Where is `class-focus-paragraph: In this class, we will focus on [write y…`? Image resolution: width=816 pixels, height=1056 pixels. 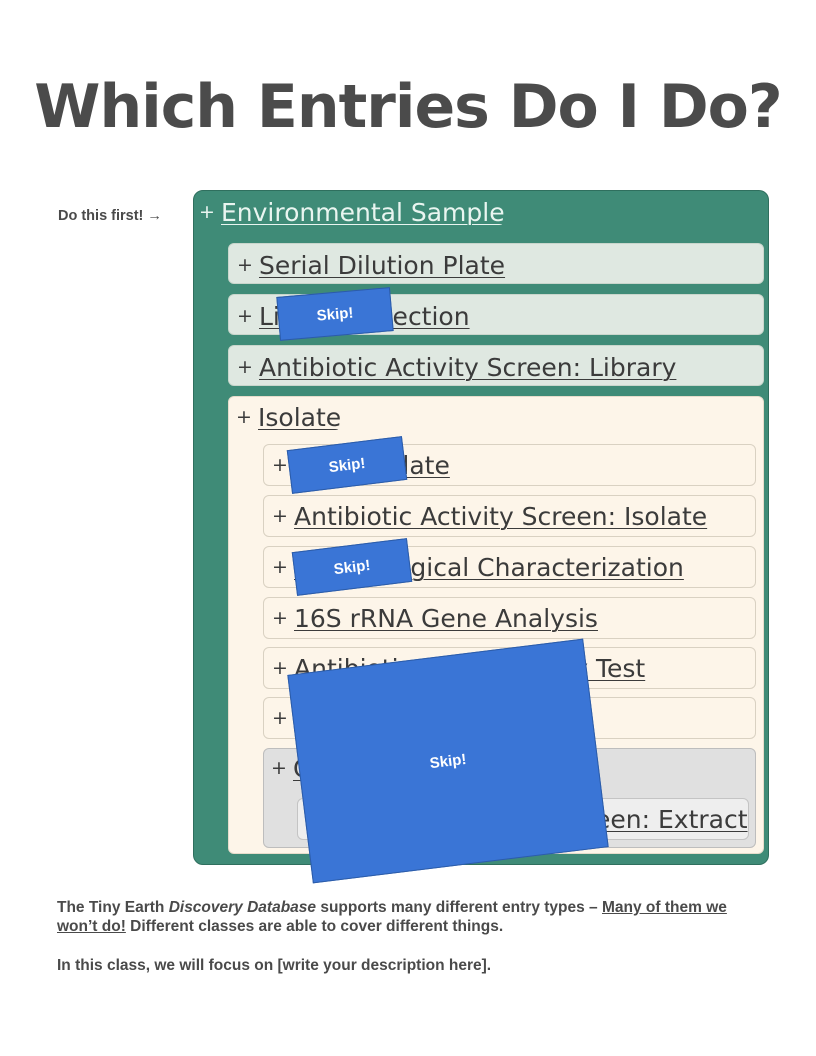
class-focus-paragraph: In this class, we will focus on [write y… is located at coordinates (274, 965).